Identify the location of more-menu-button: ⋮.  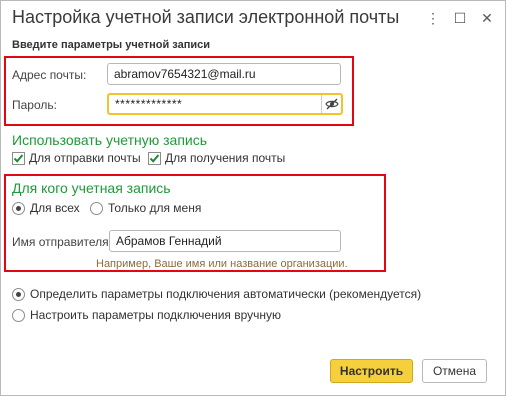
(433, 18).